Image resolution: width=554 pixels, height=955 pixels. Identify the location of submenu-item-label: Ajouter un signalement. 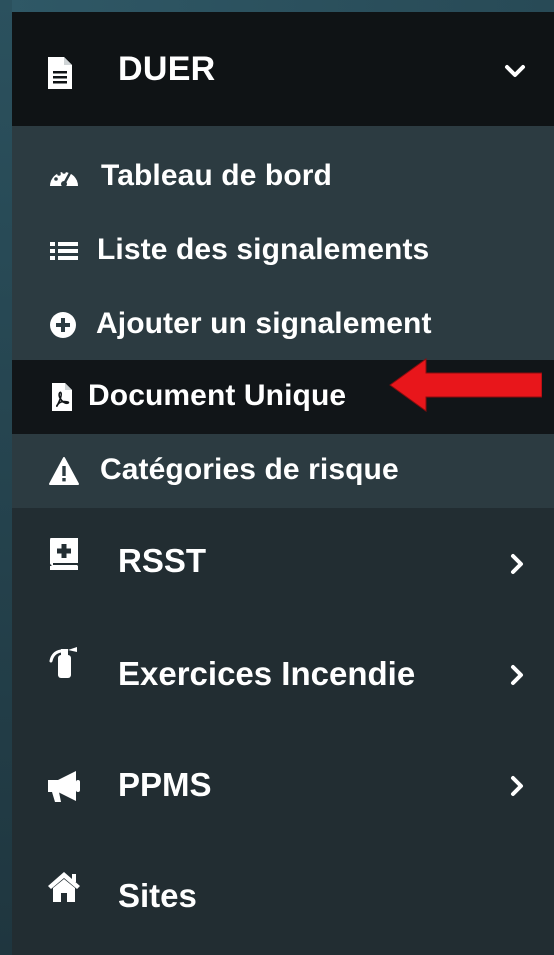
(264, 323).